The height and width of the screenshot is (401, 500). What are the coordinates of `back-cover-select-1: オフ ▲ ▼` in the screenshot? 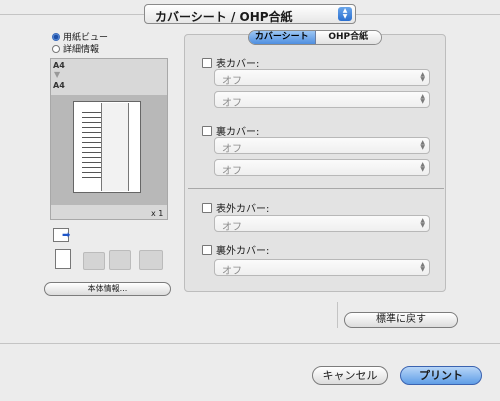 It's located at (322, 146).